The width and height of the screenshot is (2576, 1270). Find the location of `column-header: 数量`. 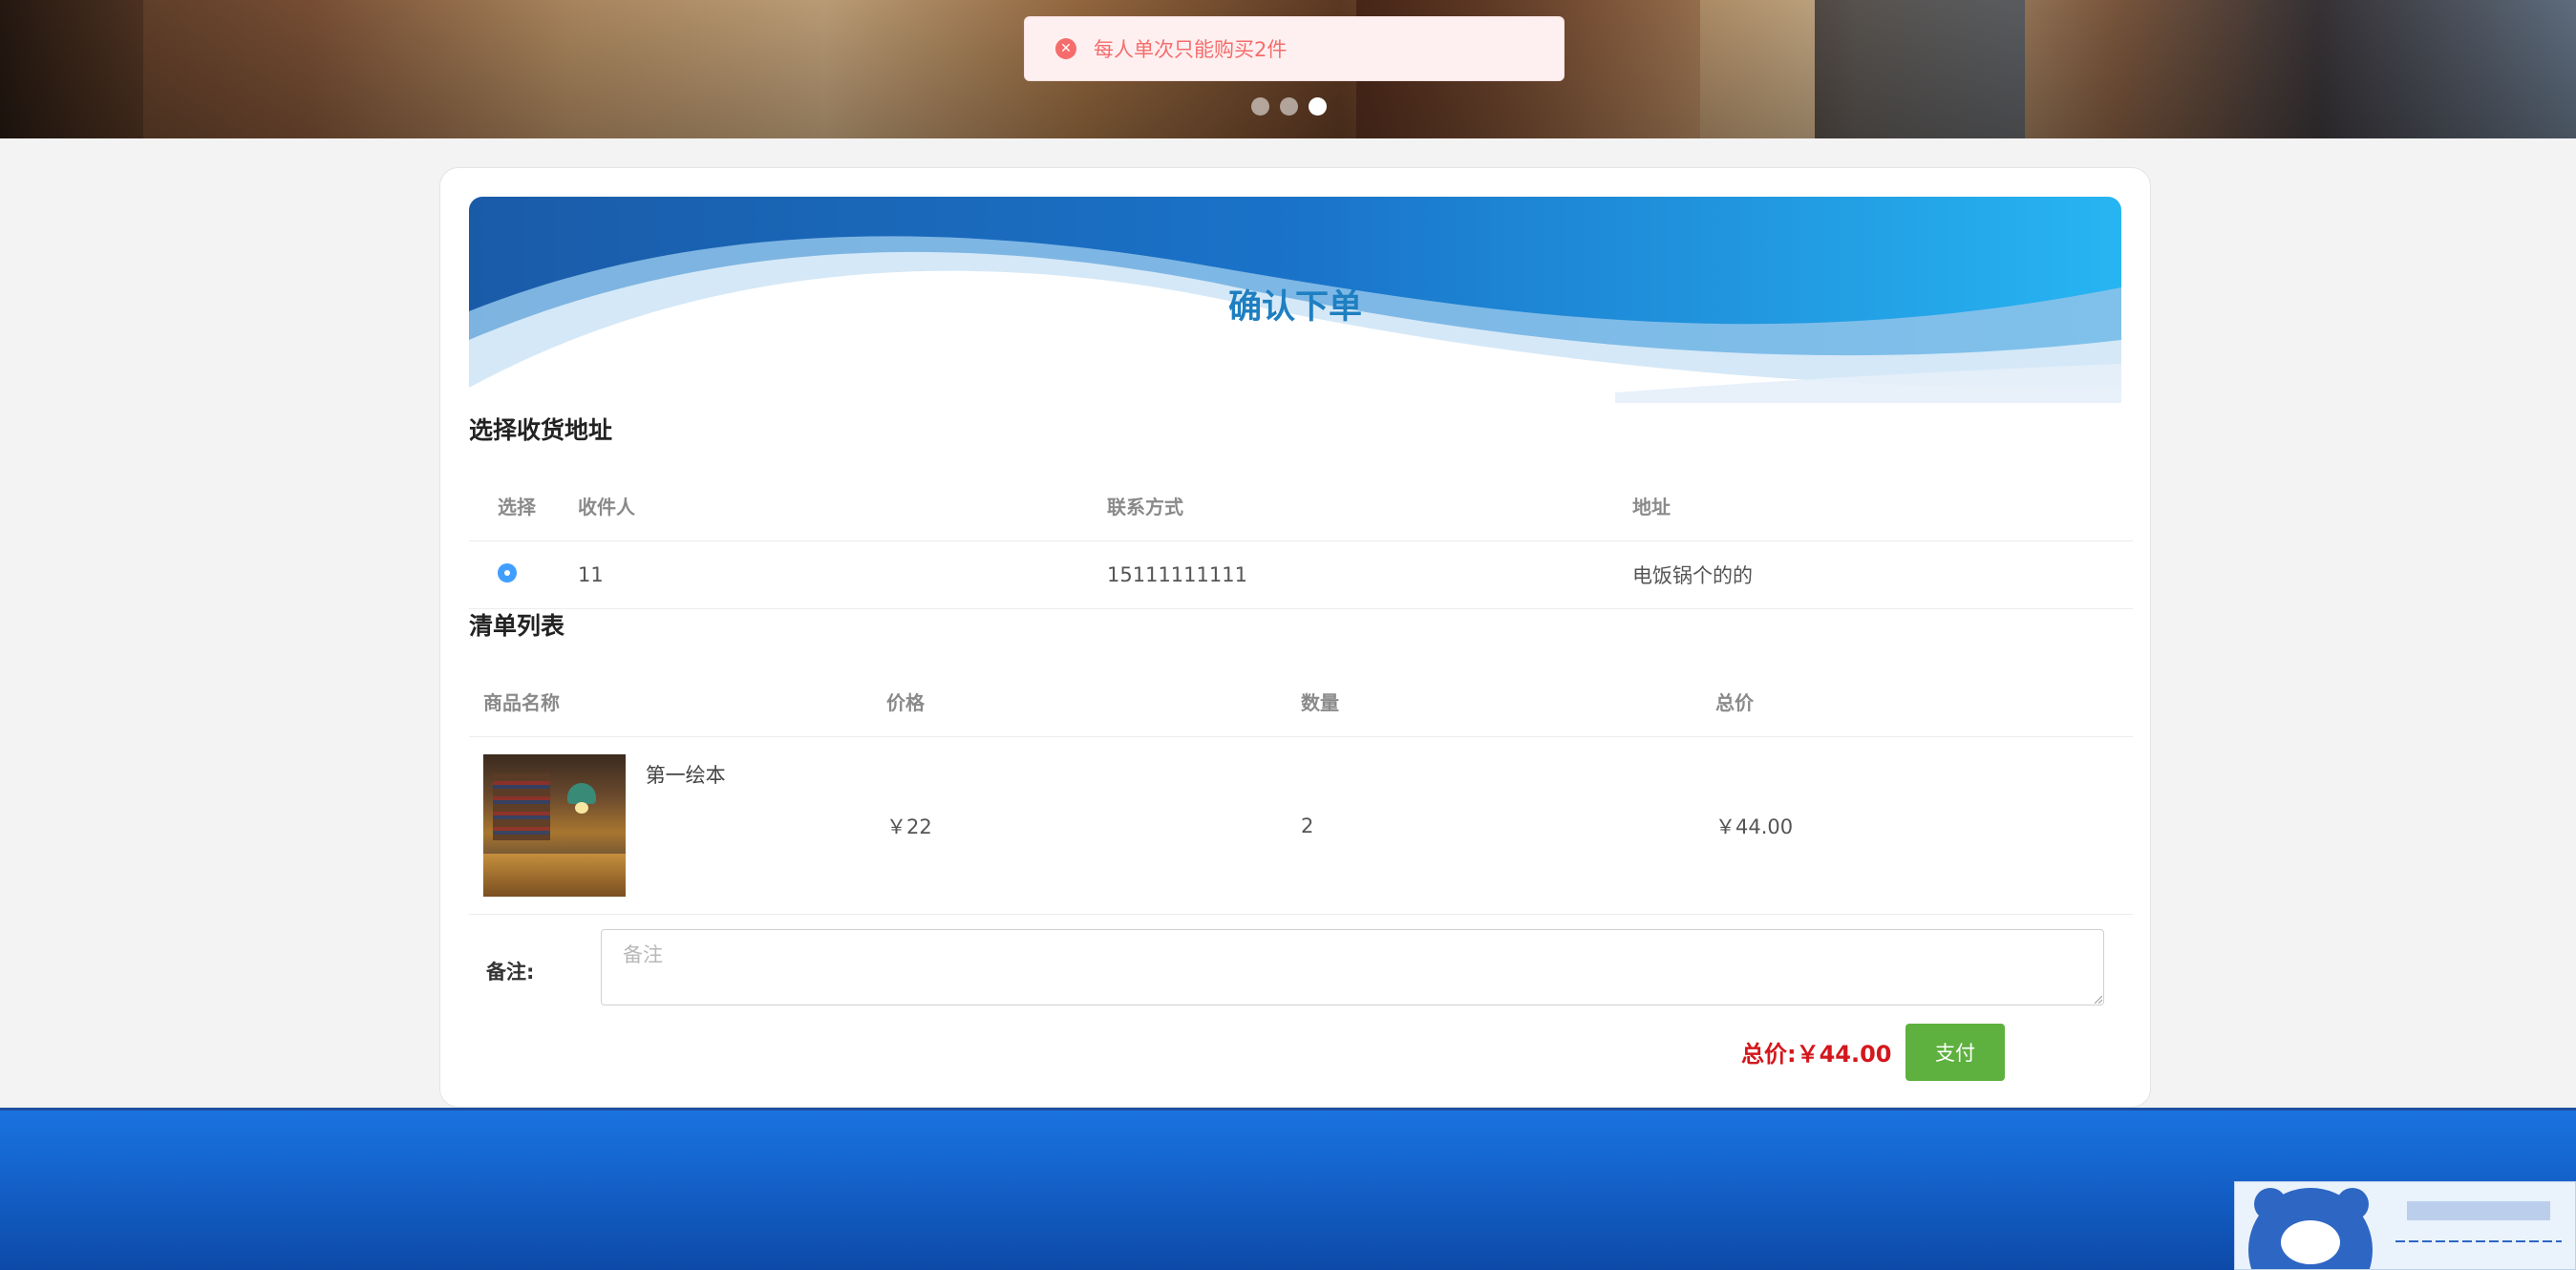

column-header: 数量 is located at coordinates (1507, 701).